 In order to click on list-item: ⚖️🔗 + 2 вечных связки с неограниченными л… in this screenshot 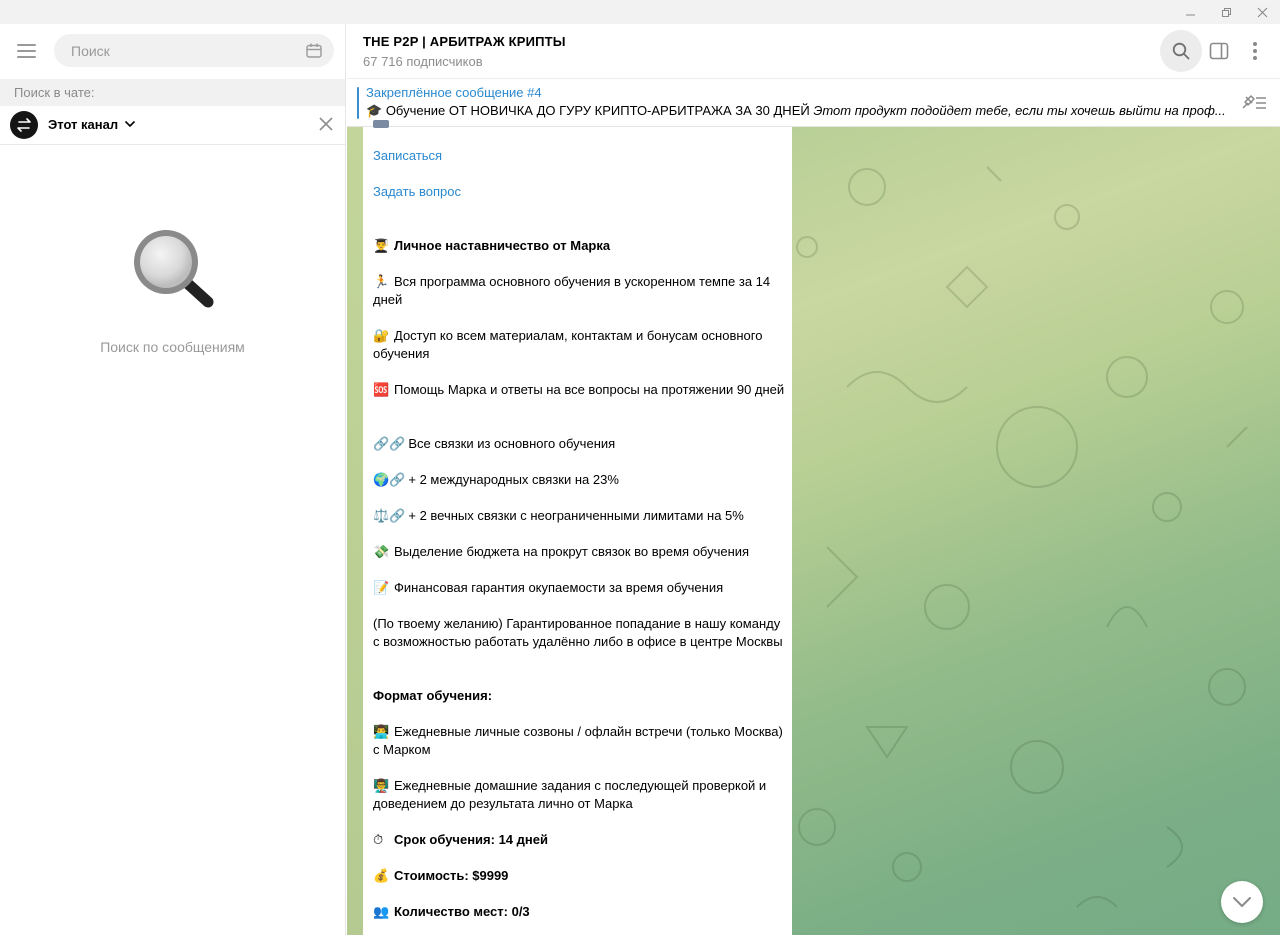, I will do `click(558, 515)`.